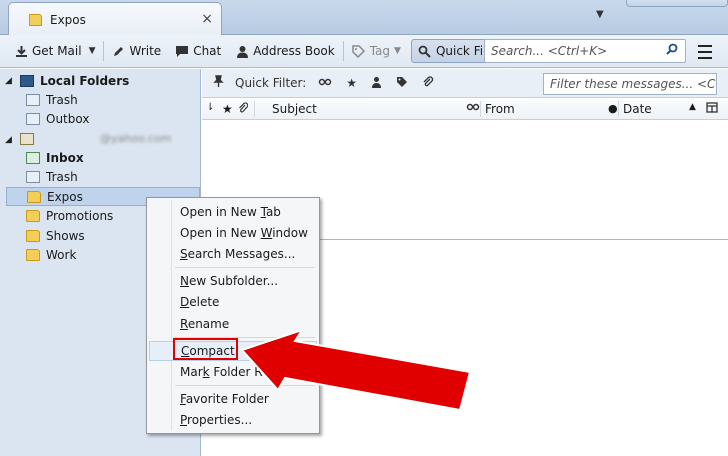  What do you see at coordinates (376, 83) in the screenshot?
I see `contact-filter-icon` at bounding box center [376, 83].